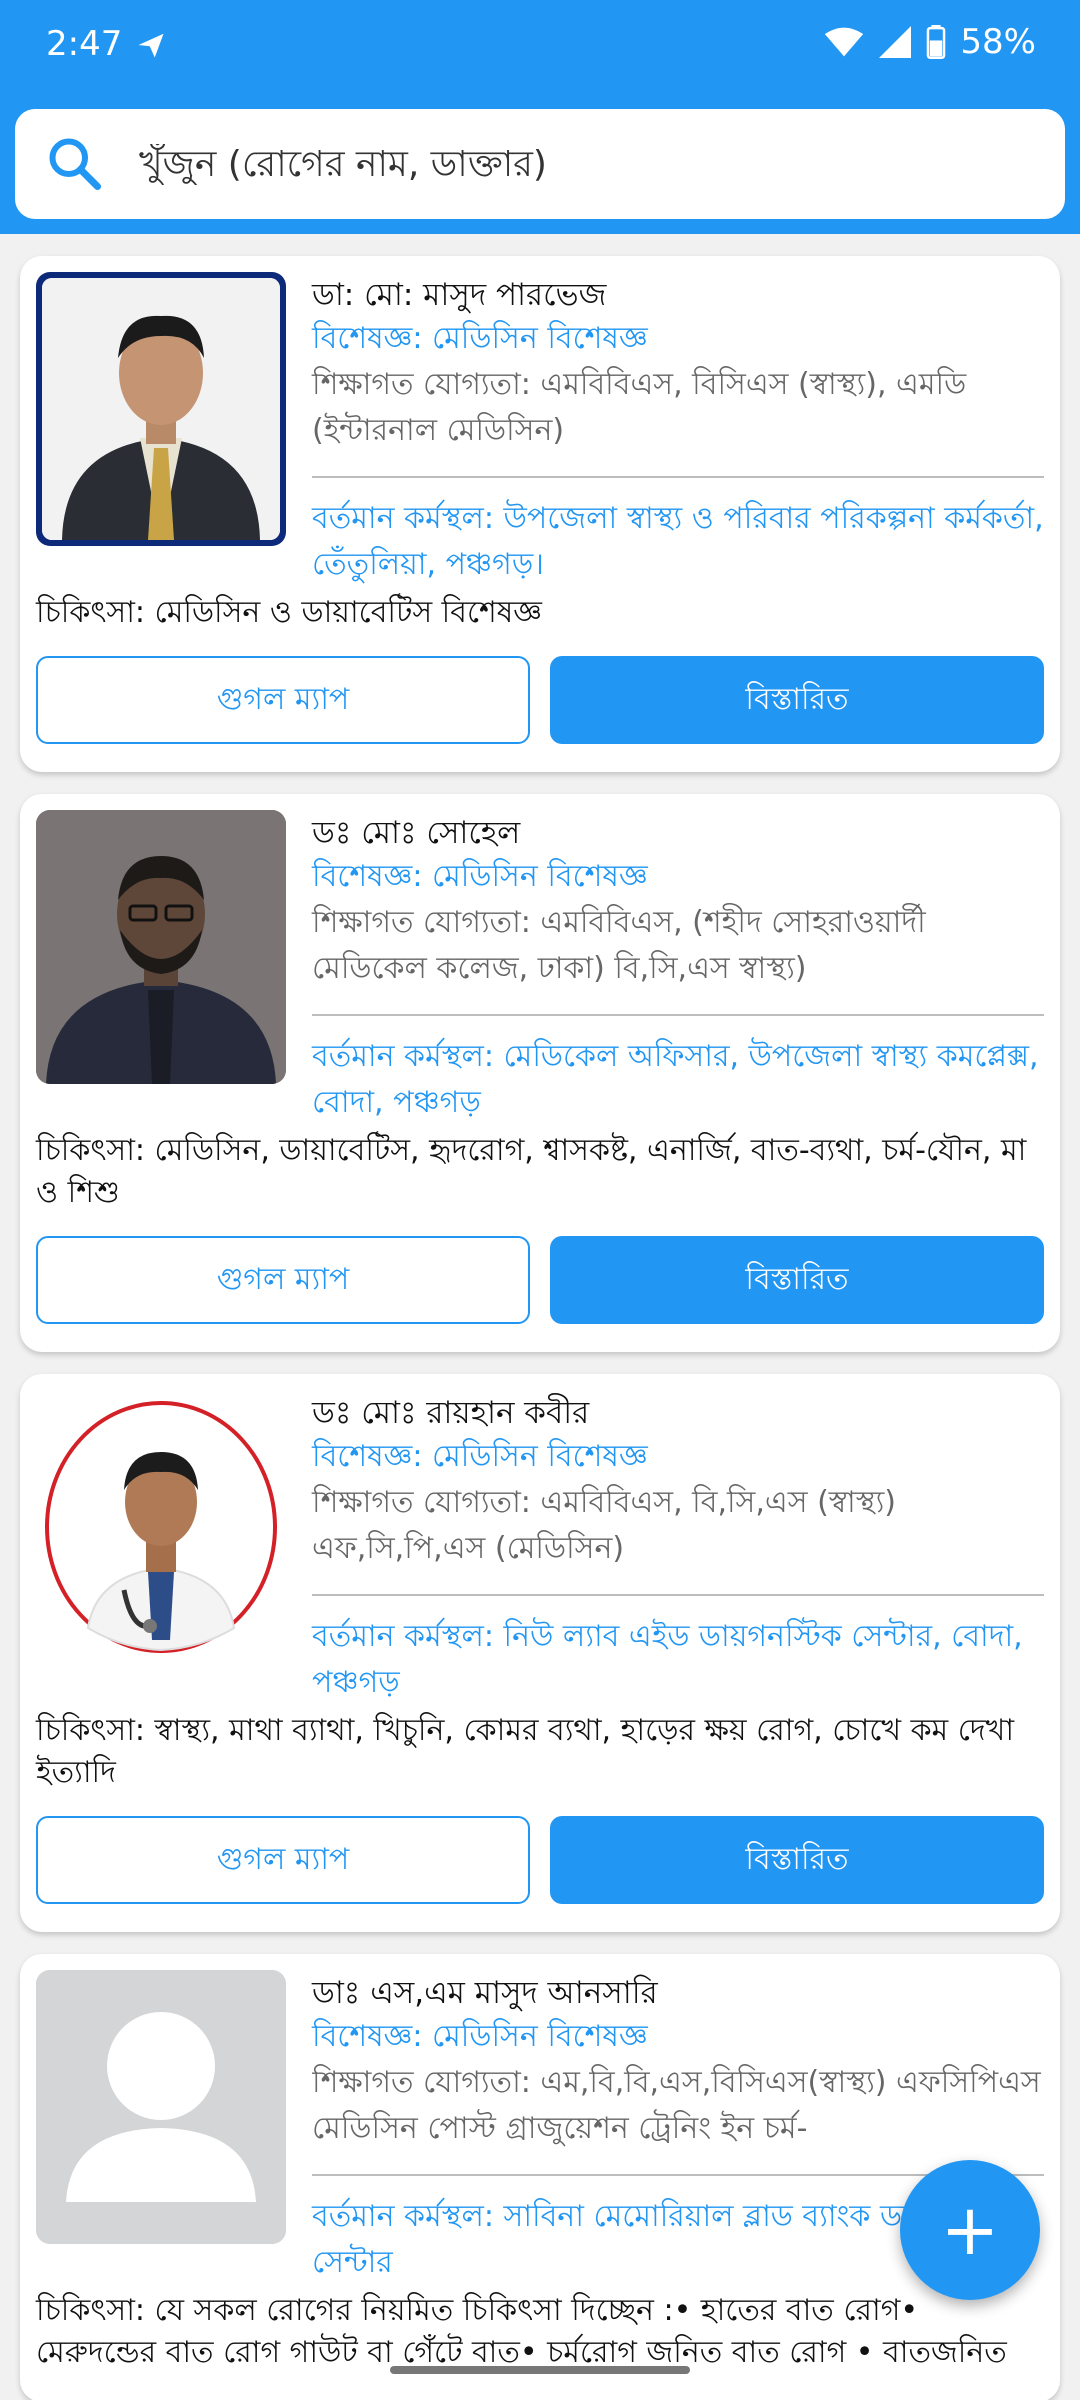 This screenshot has width=1080, height=2400. Describe the element at coordinates (84, 44) in the screenshot. I see `status-time: 2:47` at that location.